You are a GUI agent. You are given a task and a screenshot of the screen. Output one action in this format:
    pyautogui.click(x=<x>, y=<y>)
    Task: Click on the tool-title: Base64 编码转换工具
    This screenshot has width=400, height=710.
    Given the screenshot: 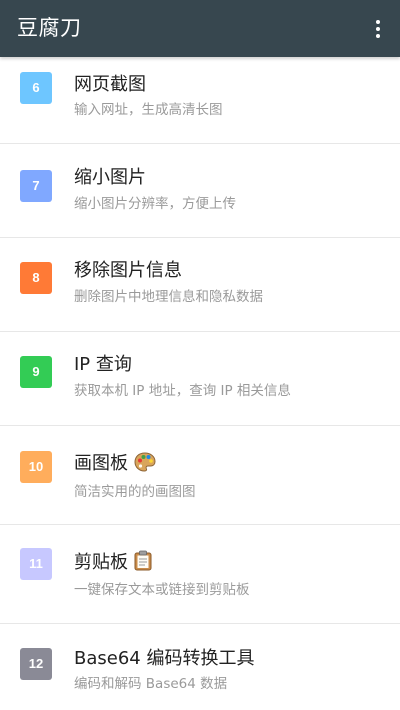 What is the action you would take?
    pyautogui.click(x=164, y=658)
    